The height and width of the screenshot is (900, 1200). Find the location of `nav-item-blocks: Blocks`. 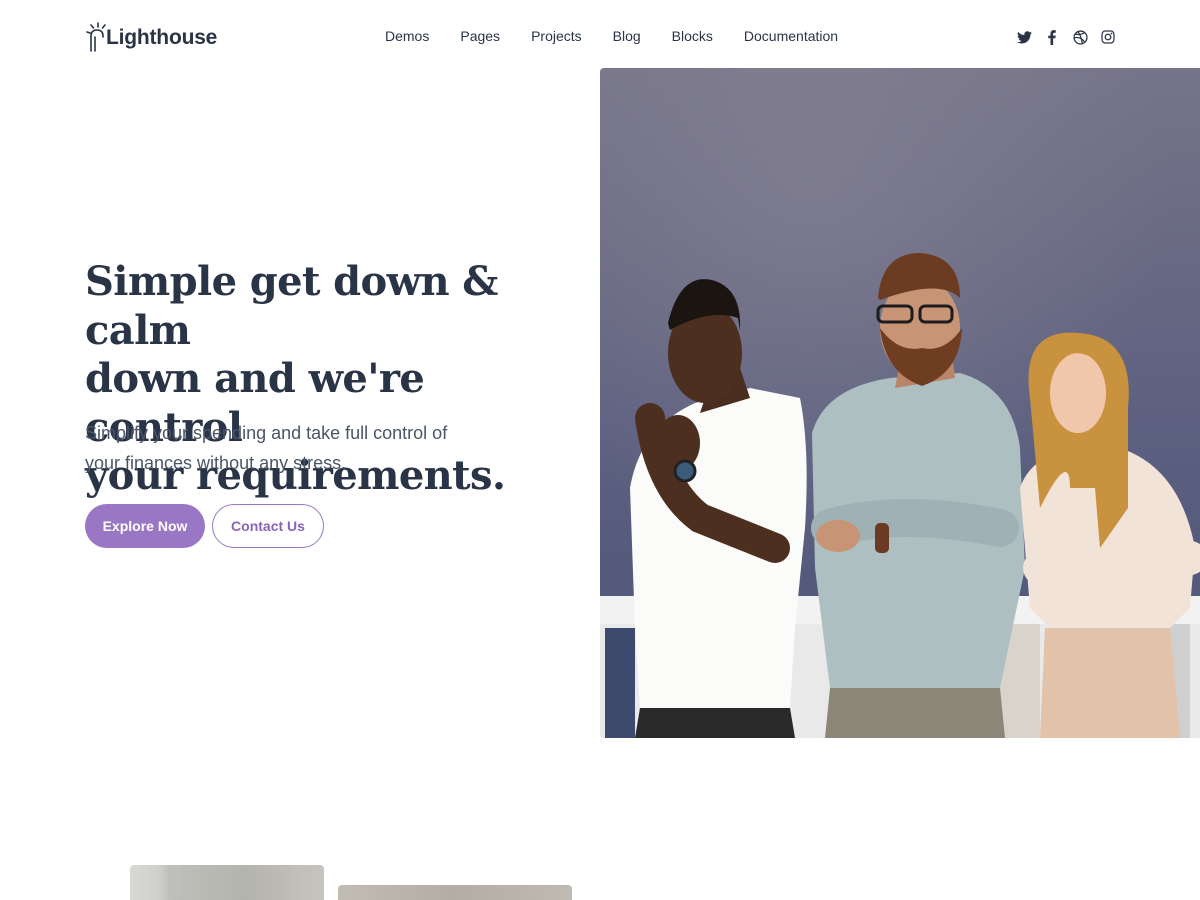

nav-item-blocks: Blocks is located at coordinates (692, 36).